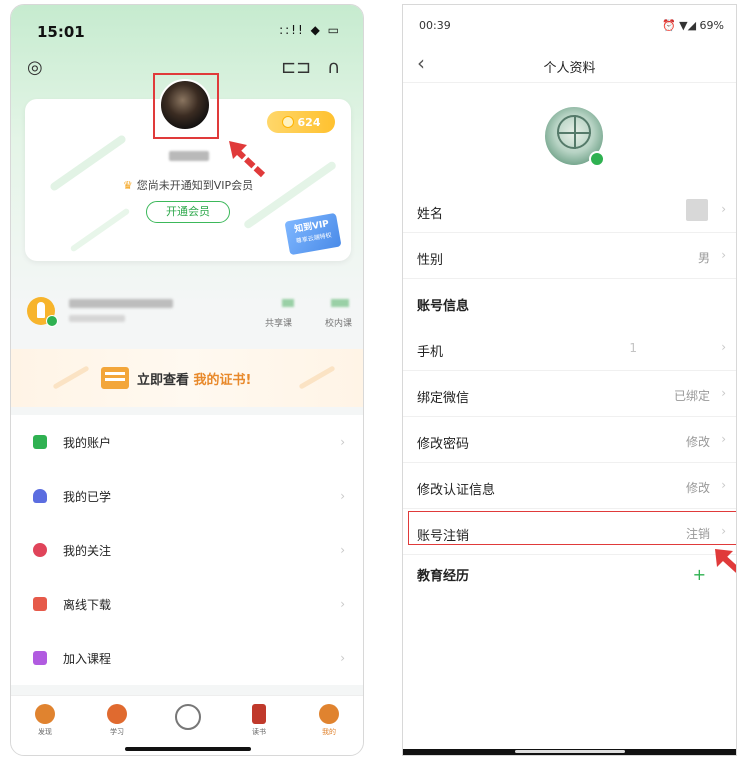 This screenshot has width=739, height=760. Describe the element at coordinates (40, 442) in the screenshot. I see `wallet-icon` at that location.